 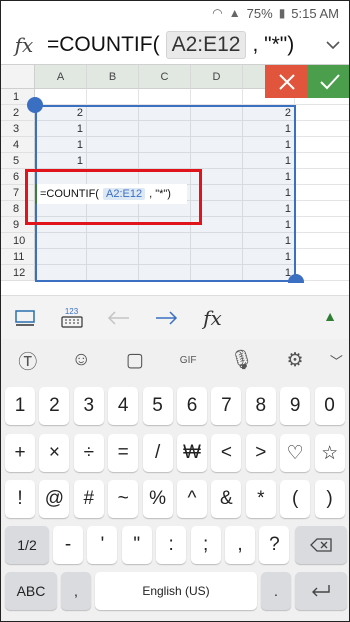 What do you see at coordinates (335, 360) in the screenshot?
I see `chevron-down-icon: ﹀` at bounding box center [335, 360].